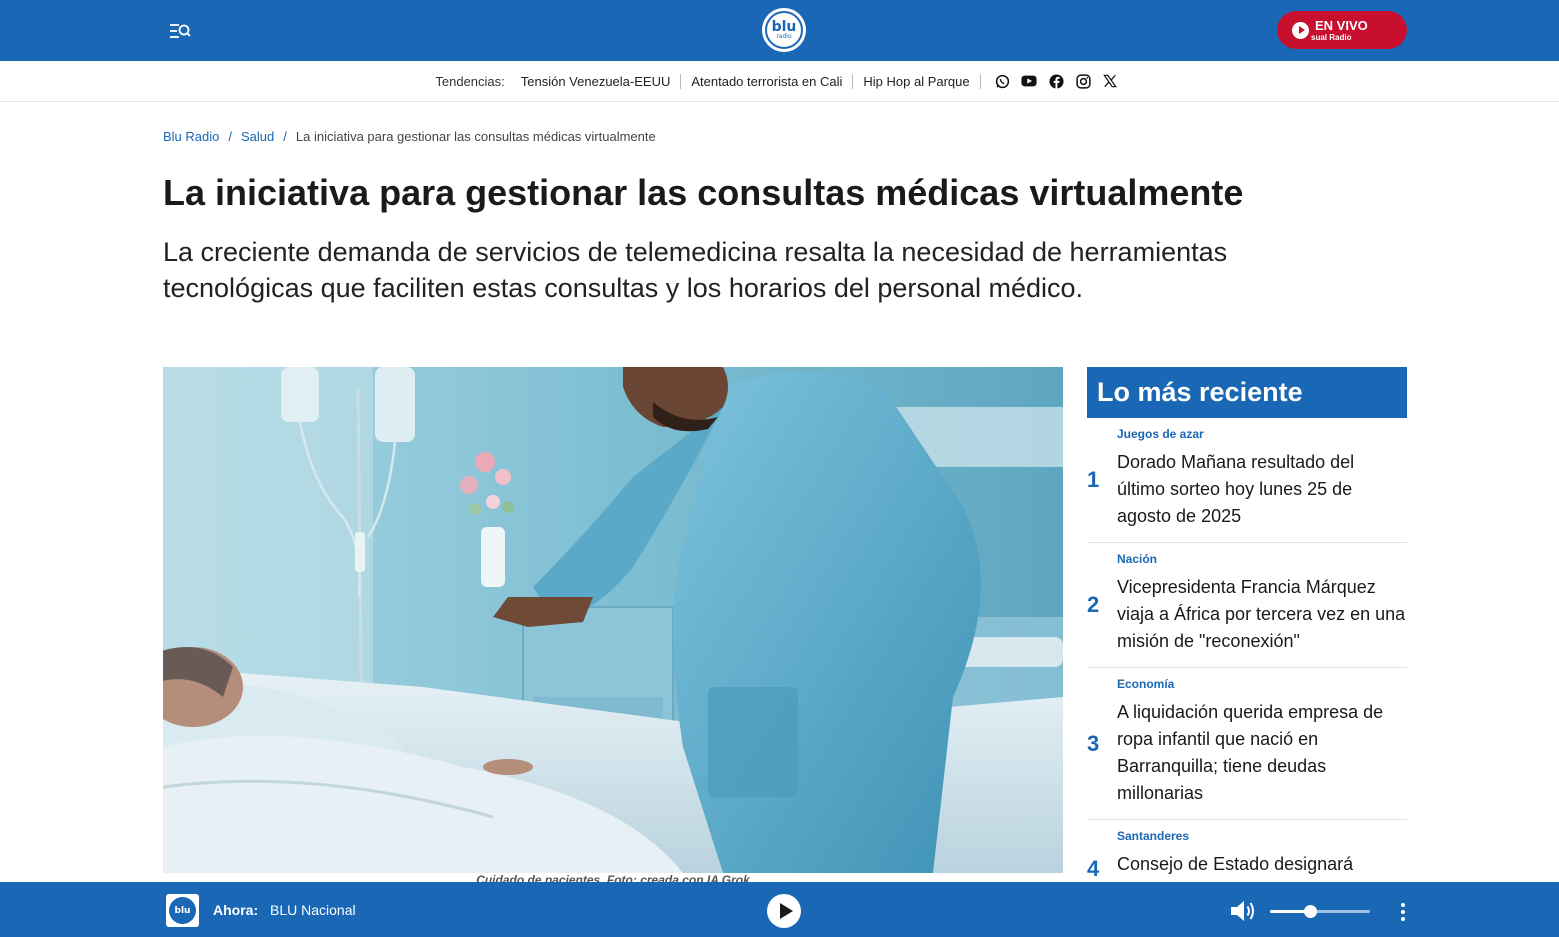  What do you see at coordinates (784, 36) in the screenshot?
I see `logo-subtext: radio` at bounding box center [784, 36].